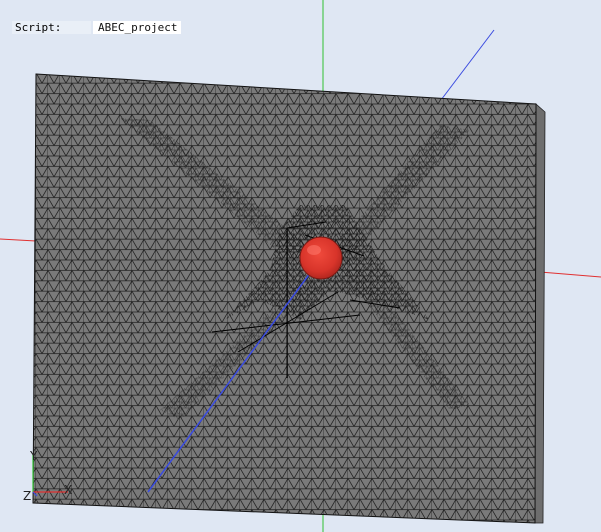 This screenshot has height=532, width=601. I want to click on triad-y-label: Y, so click(34, 456).